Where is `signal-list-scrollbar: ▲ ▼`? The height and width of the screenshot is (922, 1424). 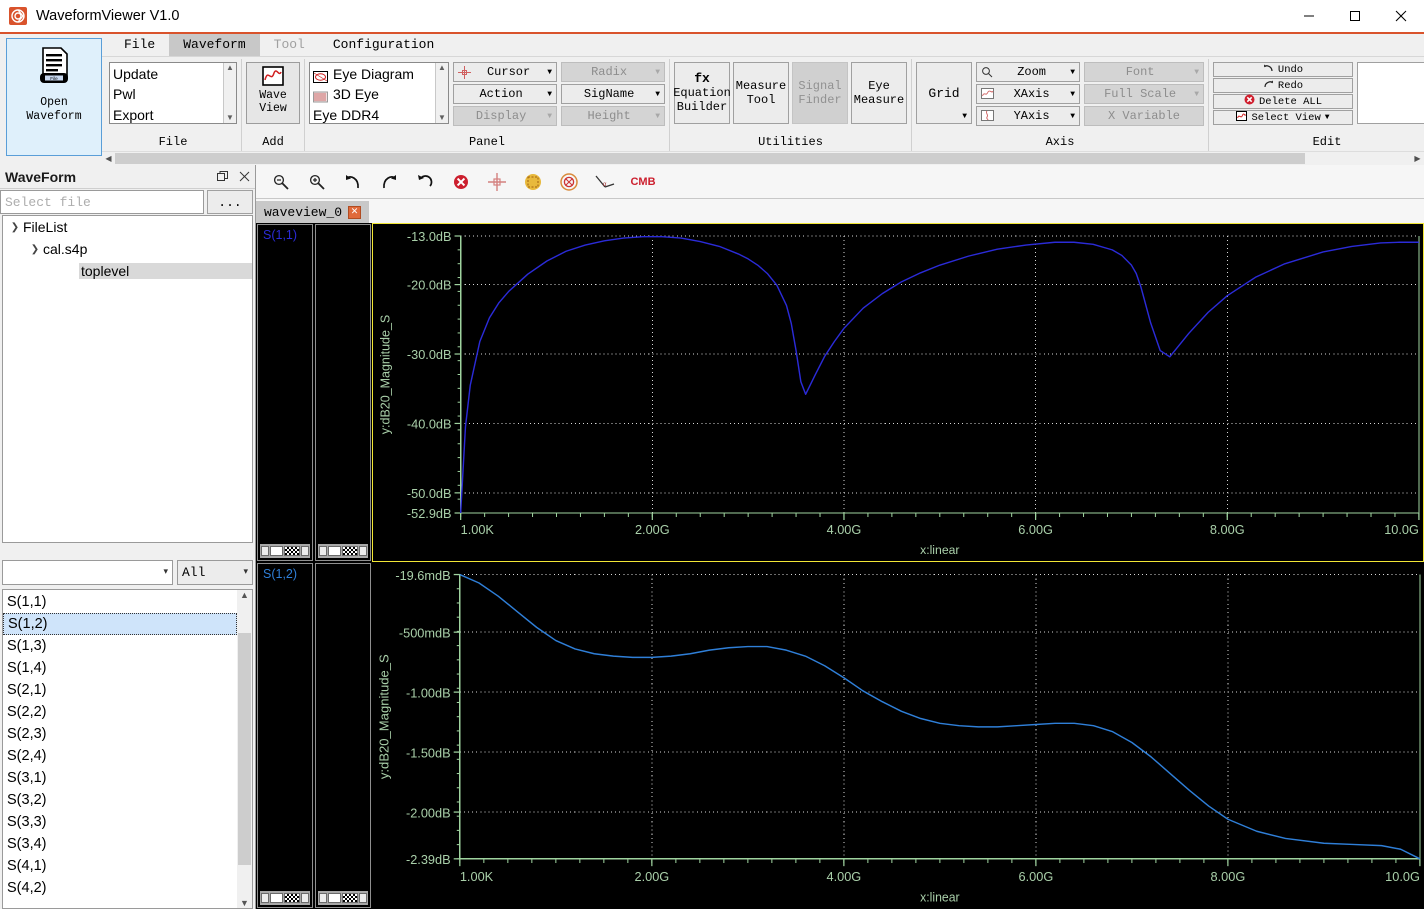
signal-list-scrollbar: ▲ ▼ is located at coordinates (244, 749).